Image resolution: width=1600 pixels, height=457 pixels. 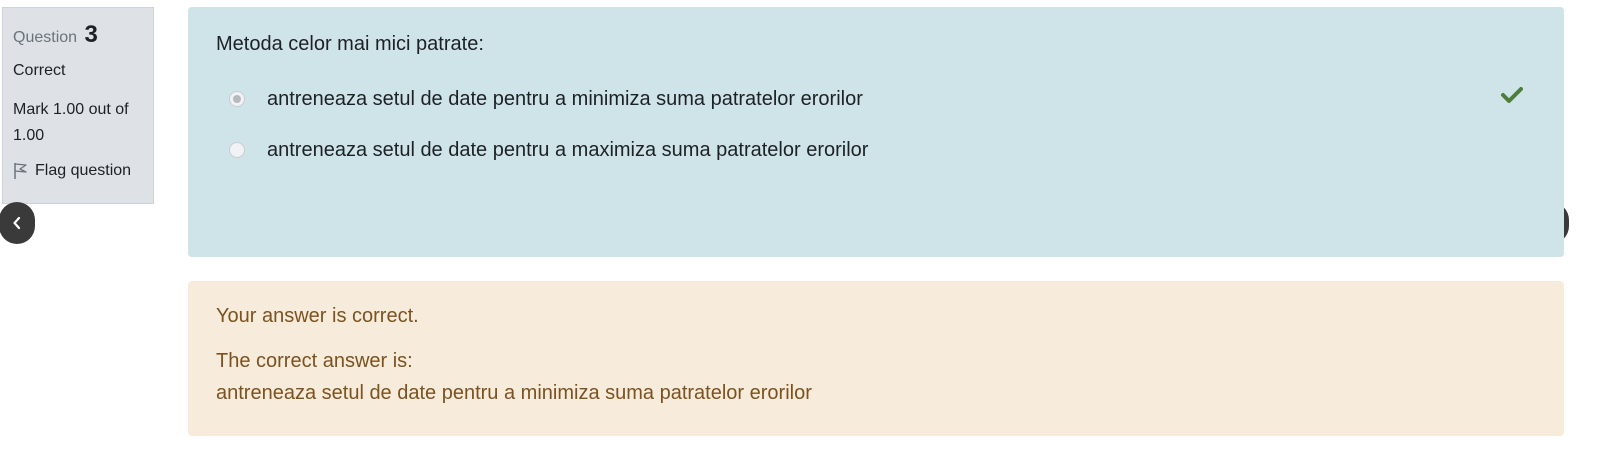 I want to click on flag-question-label: Flag question, so click(x=83, y=170).